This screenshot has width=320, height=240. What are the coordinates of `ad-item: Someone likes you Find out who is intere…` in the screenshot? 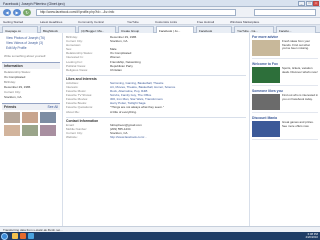 It's located at (285, 101).